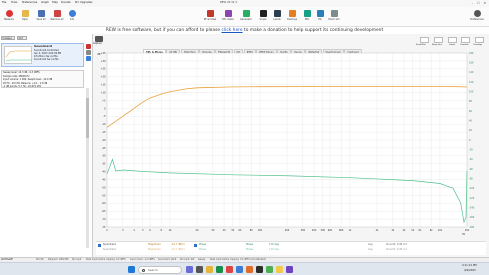 This screenshot has height=275, width=489. I want to click on y-tick-label: +35, so click(103, 53).